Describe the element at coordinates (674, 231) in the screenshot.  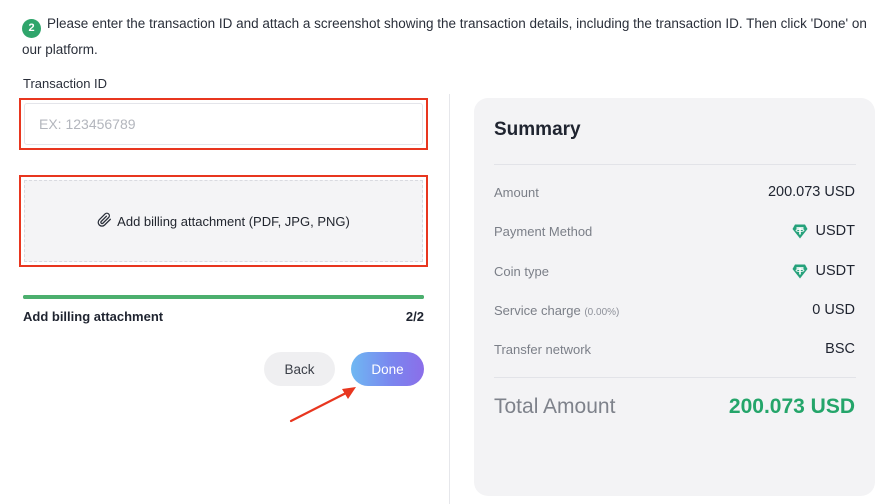
I see `summary-row-payment-method: Payment Method USDT` at that location.